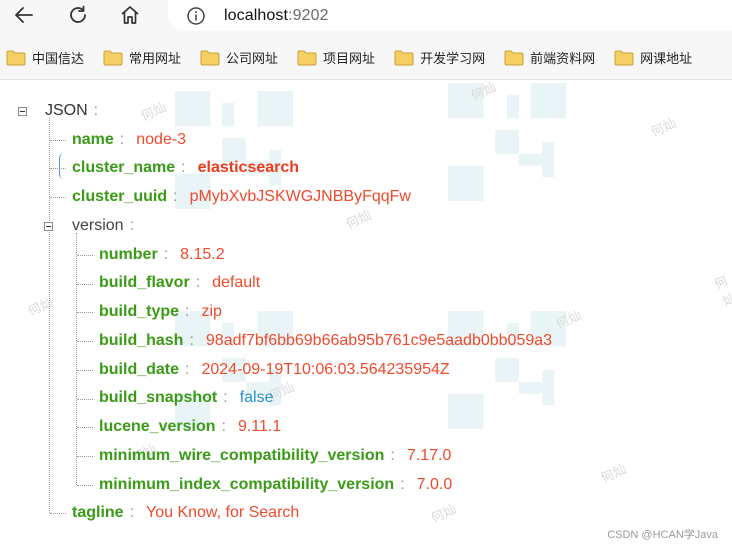 Image resolution: width=732 pixels, height=548 pixels. I want to click on json-row-cluster-name: cluster_name: elasticsearch, so click(185, 168).